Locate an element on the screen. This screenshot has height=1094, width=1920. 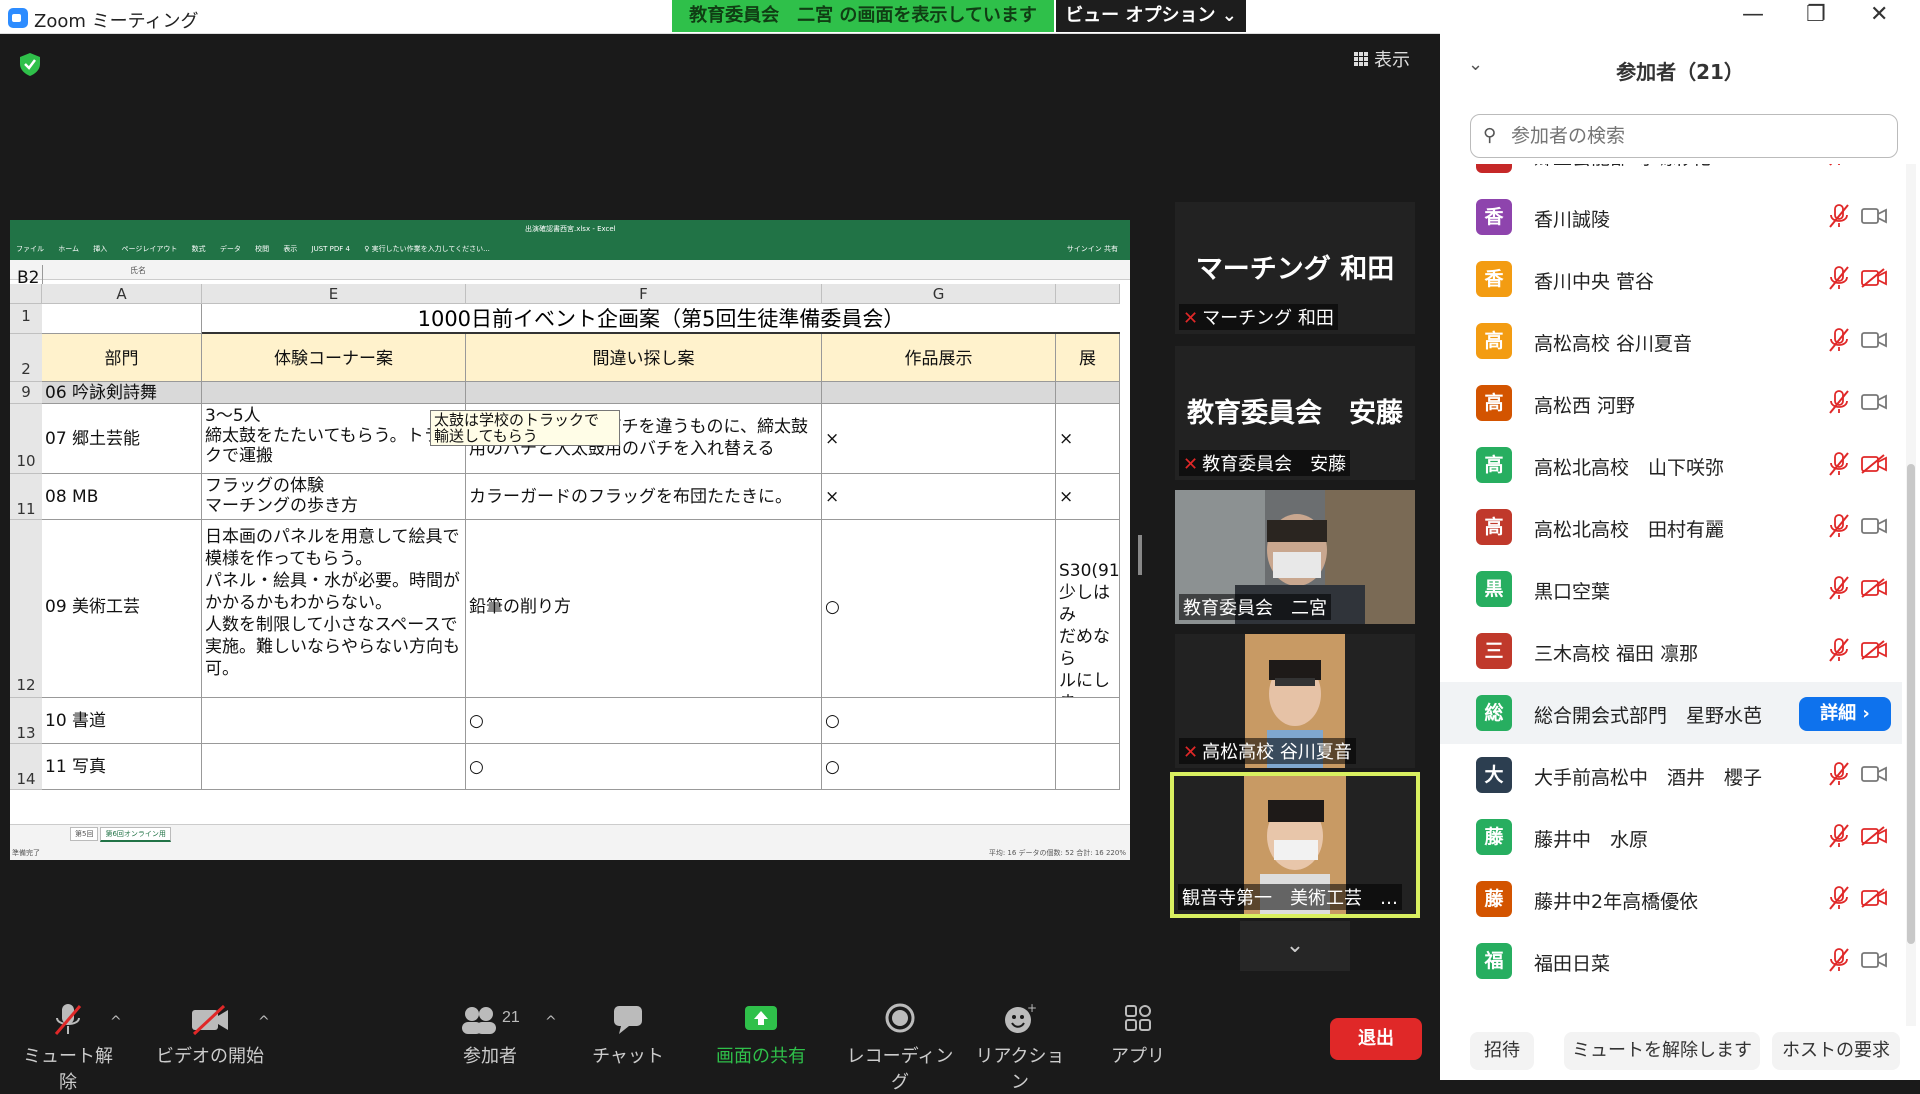
video-tile: 教育委員会 安藤 ✕ 教育委員会 安藤 is located at coordinates (1295, 413).